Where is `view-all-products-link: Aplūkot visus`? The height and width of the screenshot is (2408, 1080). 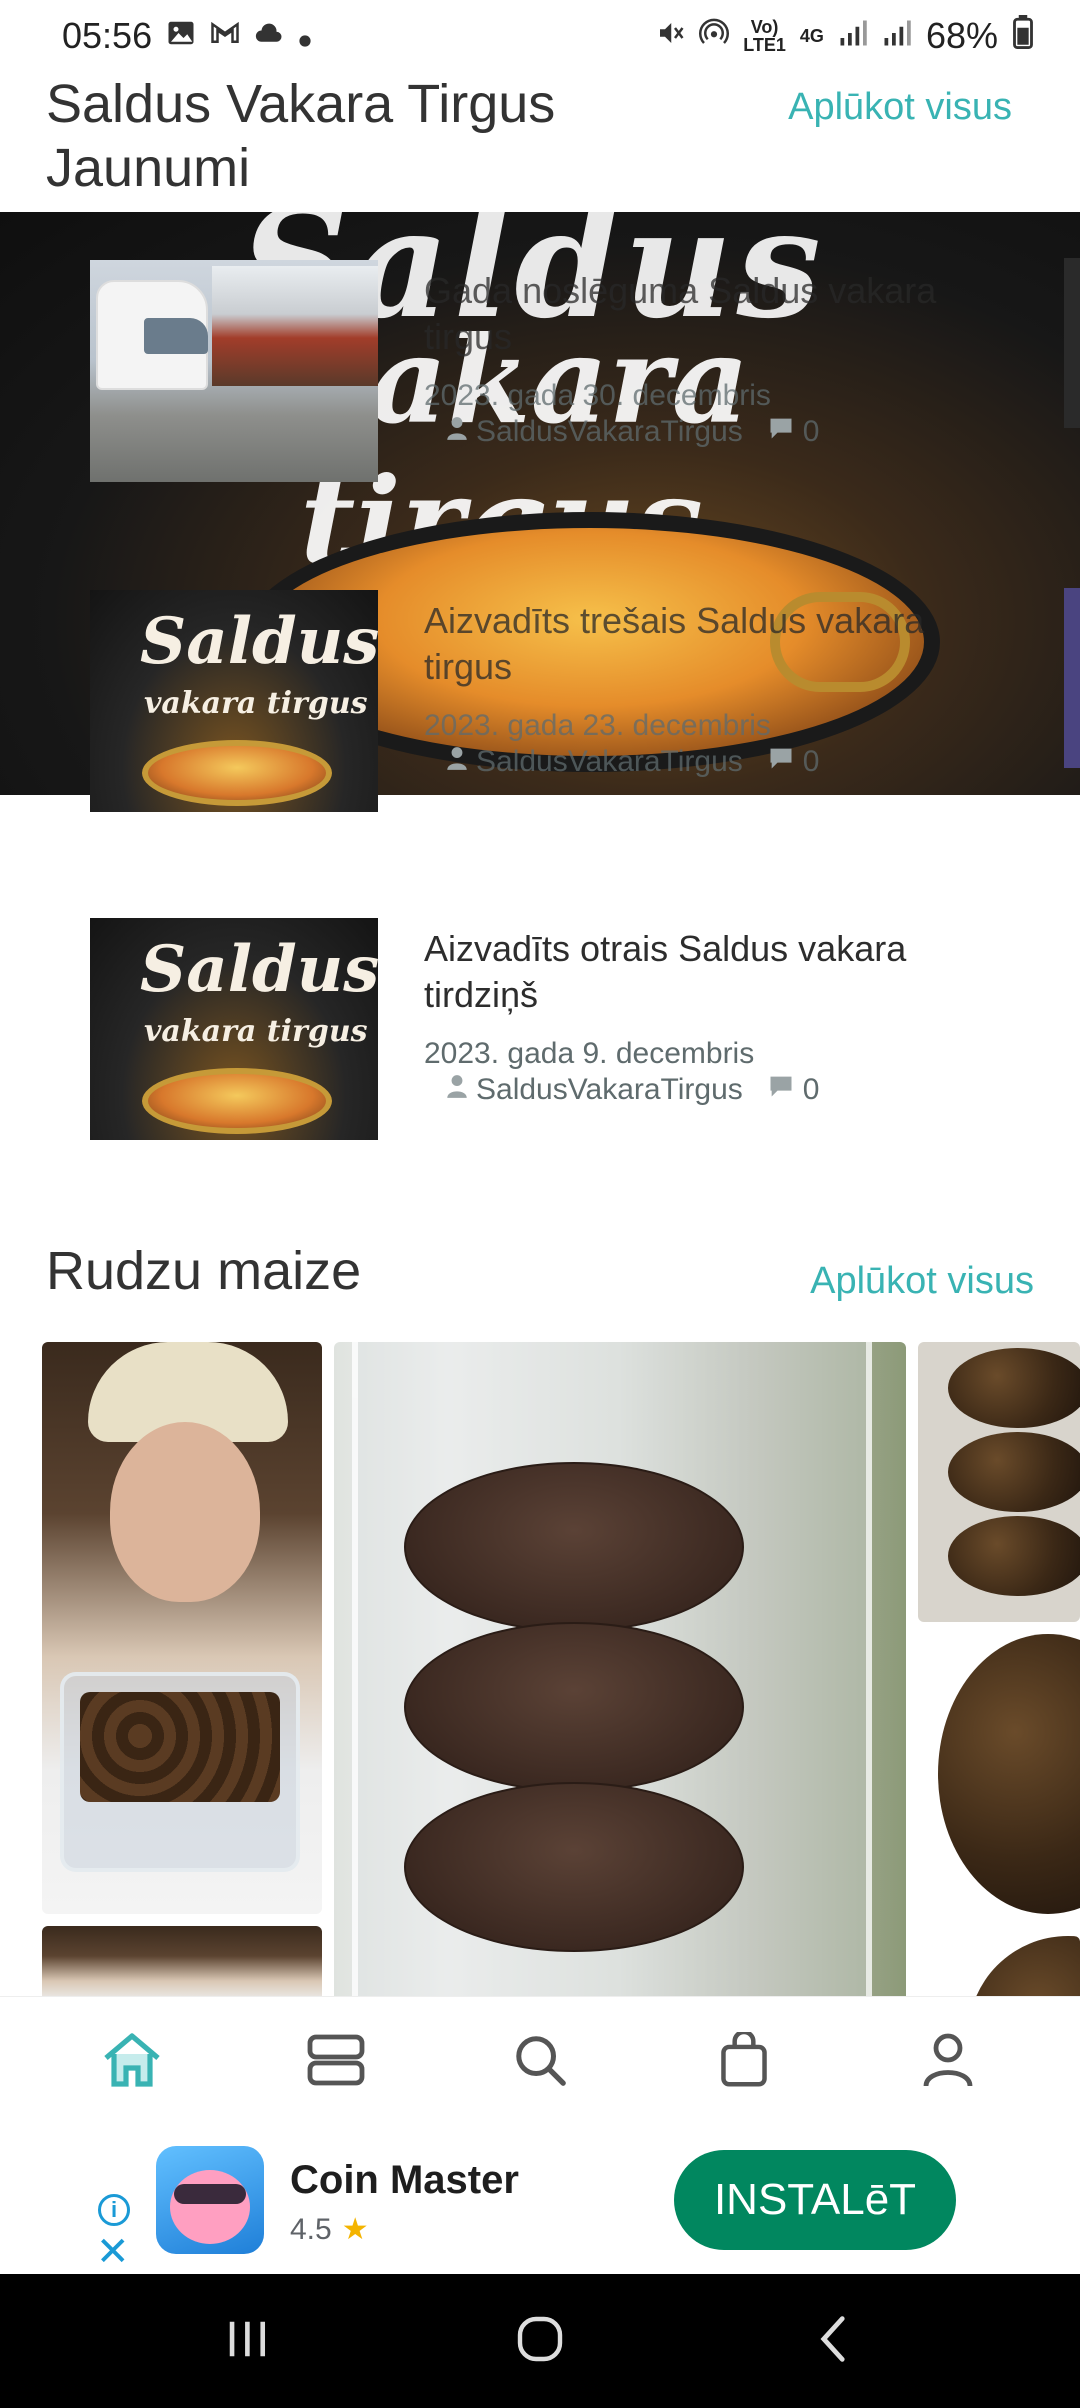 view-all-products-link: Aplūkot visus is located at coordinates (922, 1281).